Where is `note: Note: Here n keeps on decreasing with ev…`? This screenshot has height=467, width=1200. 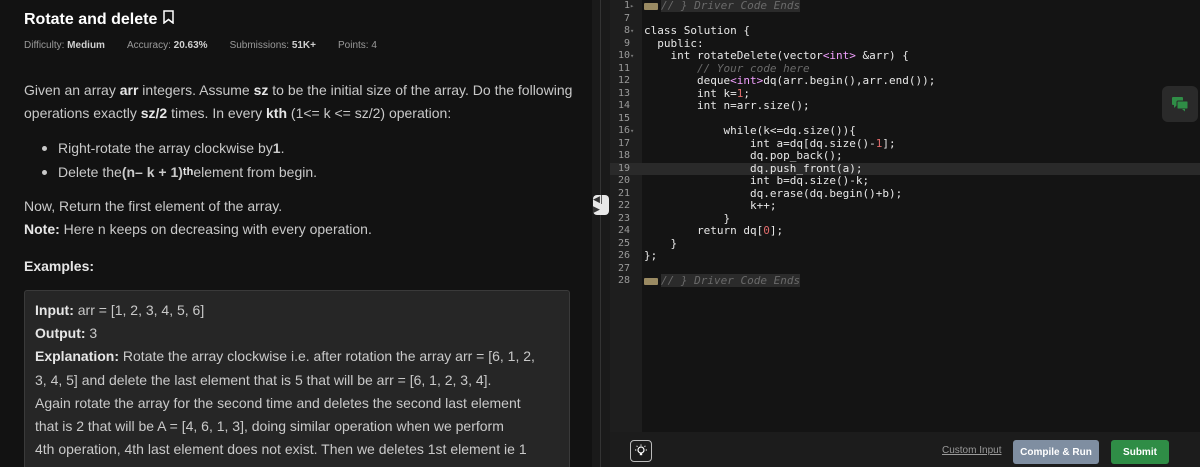
note: Note: Here n keeps on decreasing with ev… is located at coordinates (198, 229).